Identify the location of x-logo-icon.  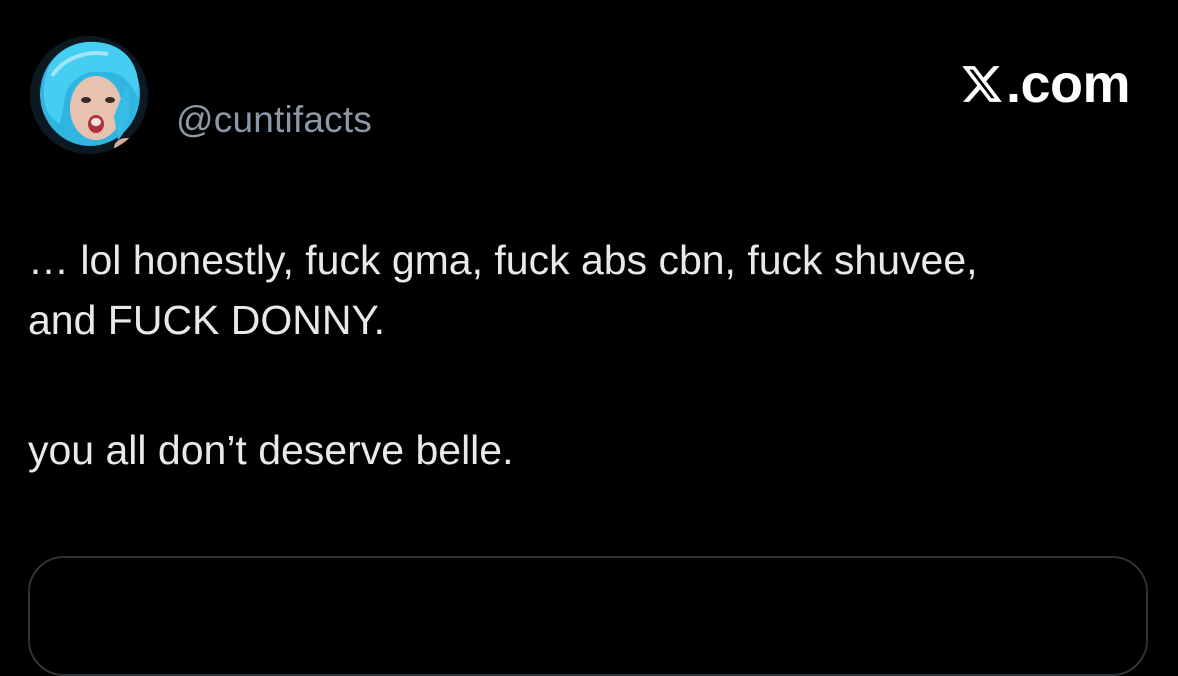
(982, 84).